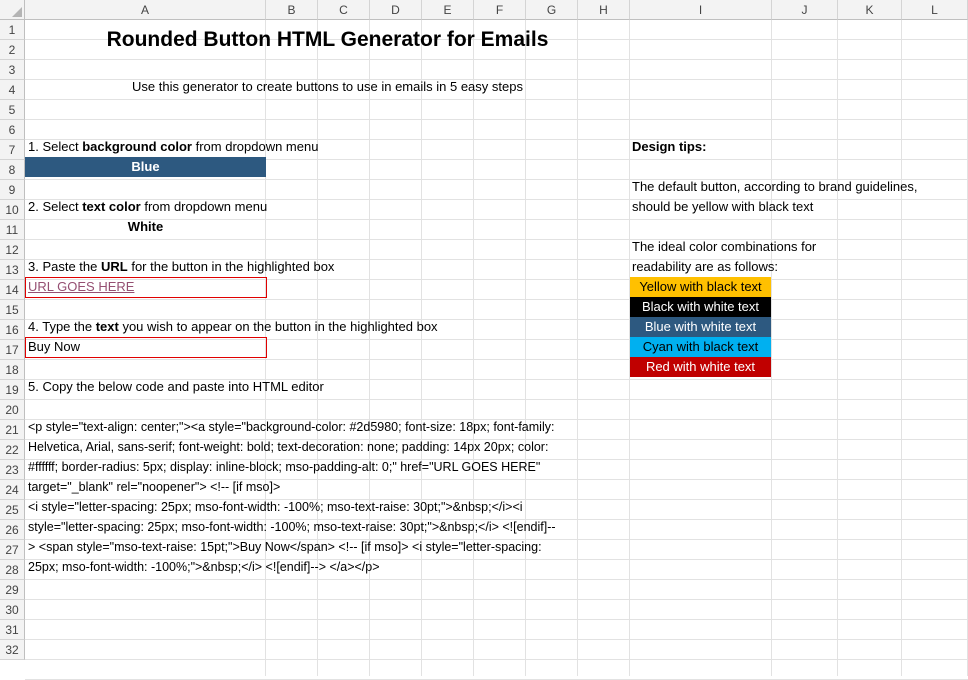  Describe the element at coordinates (448, 10) in the screenshot. I see `column-header-e: E` at that location.